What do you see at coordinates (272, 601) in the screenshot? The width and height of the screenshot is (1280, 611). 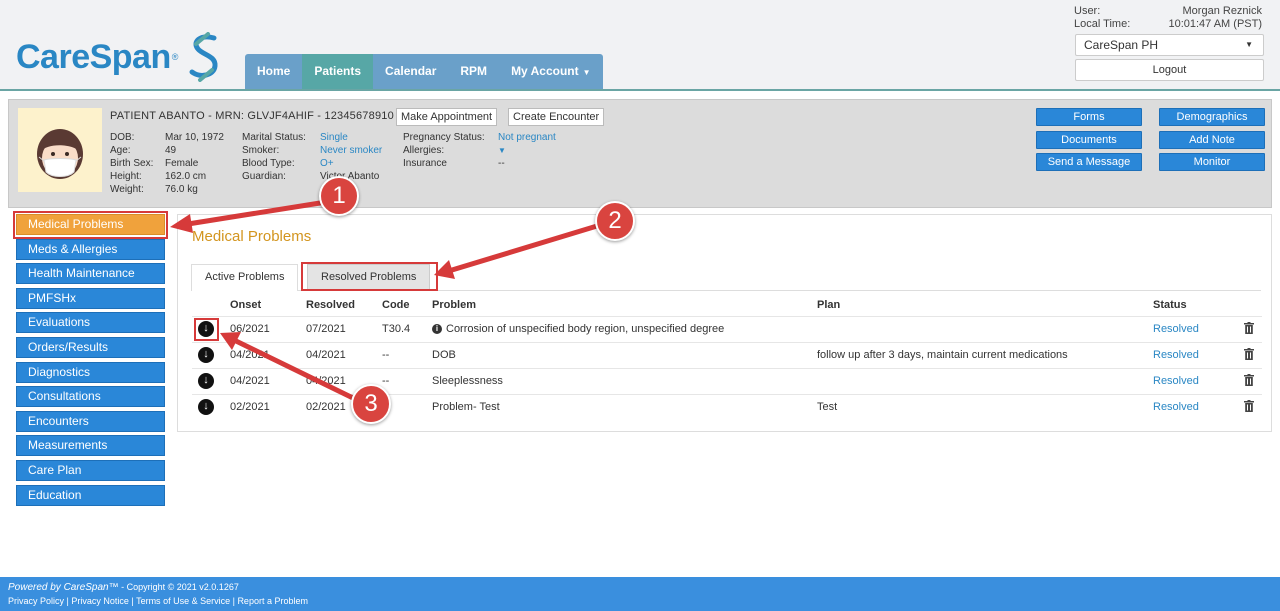 I see `footer-link-report-problem: Report a Problem` at bounding box center [272, 601].